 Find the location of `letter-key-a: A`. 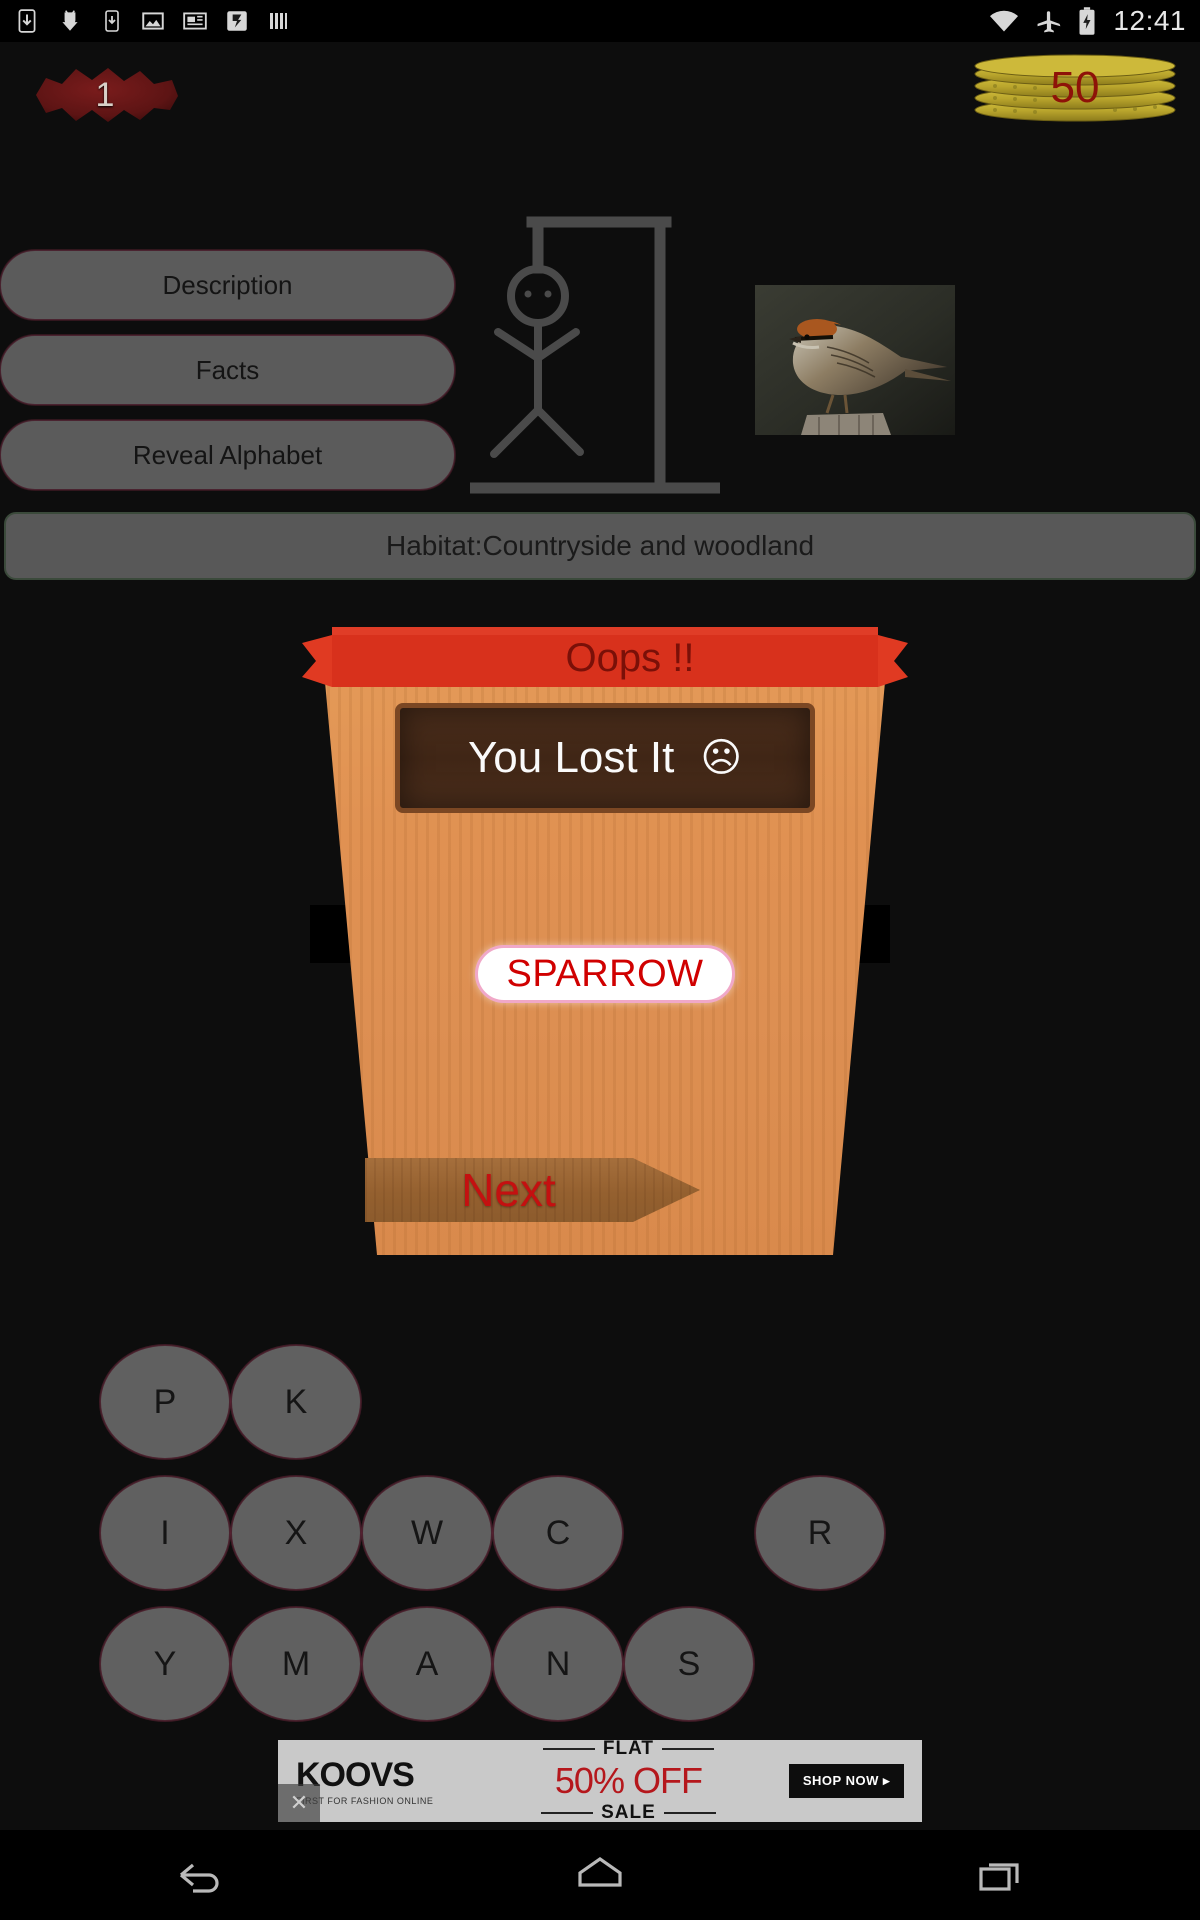

letter-key-a: A is located at coordinates (427, 1664).